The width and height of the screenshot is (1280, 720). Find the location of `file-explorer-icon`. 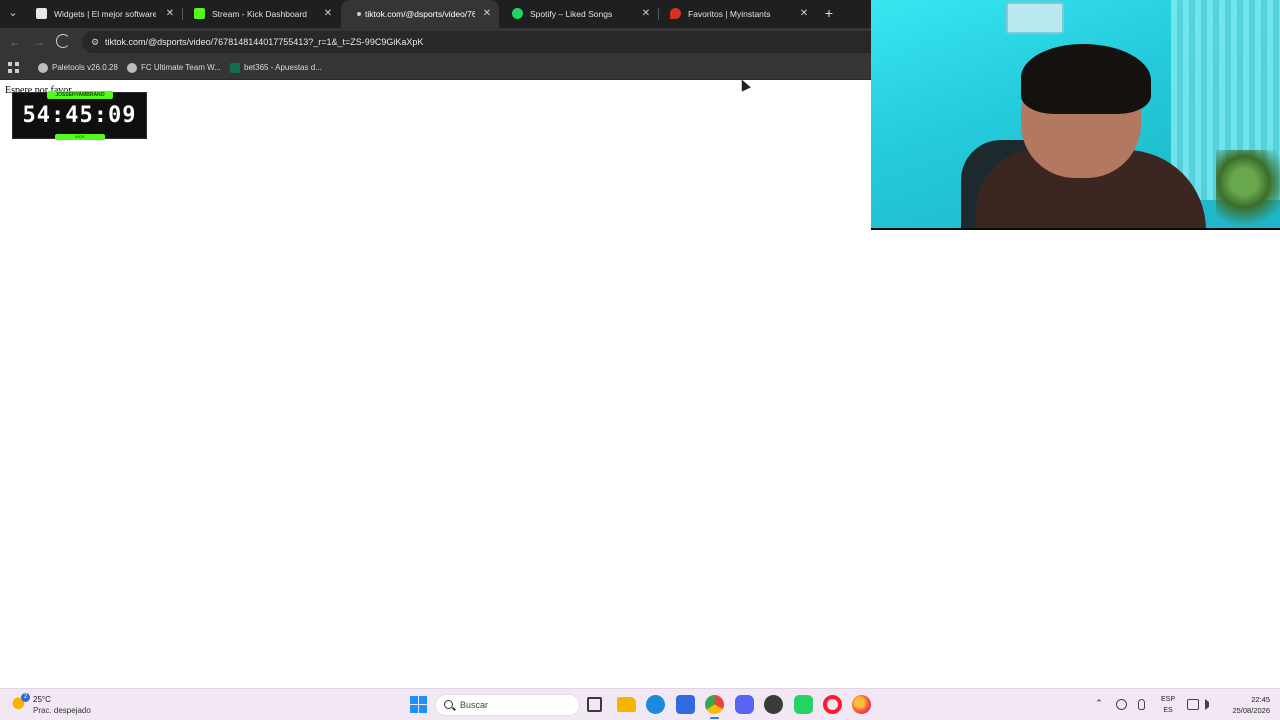

file-explorer-icon is located at coordinates (626, 704).